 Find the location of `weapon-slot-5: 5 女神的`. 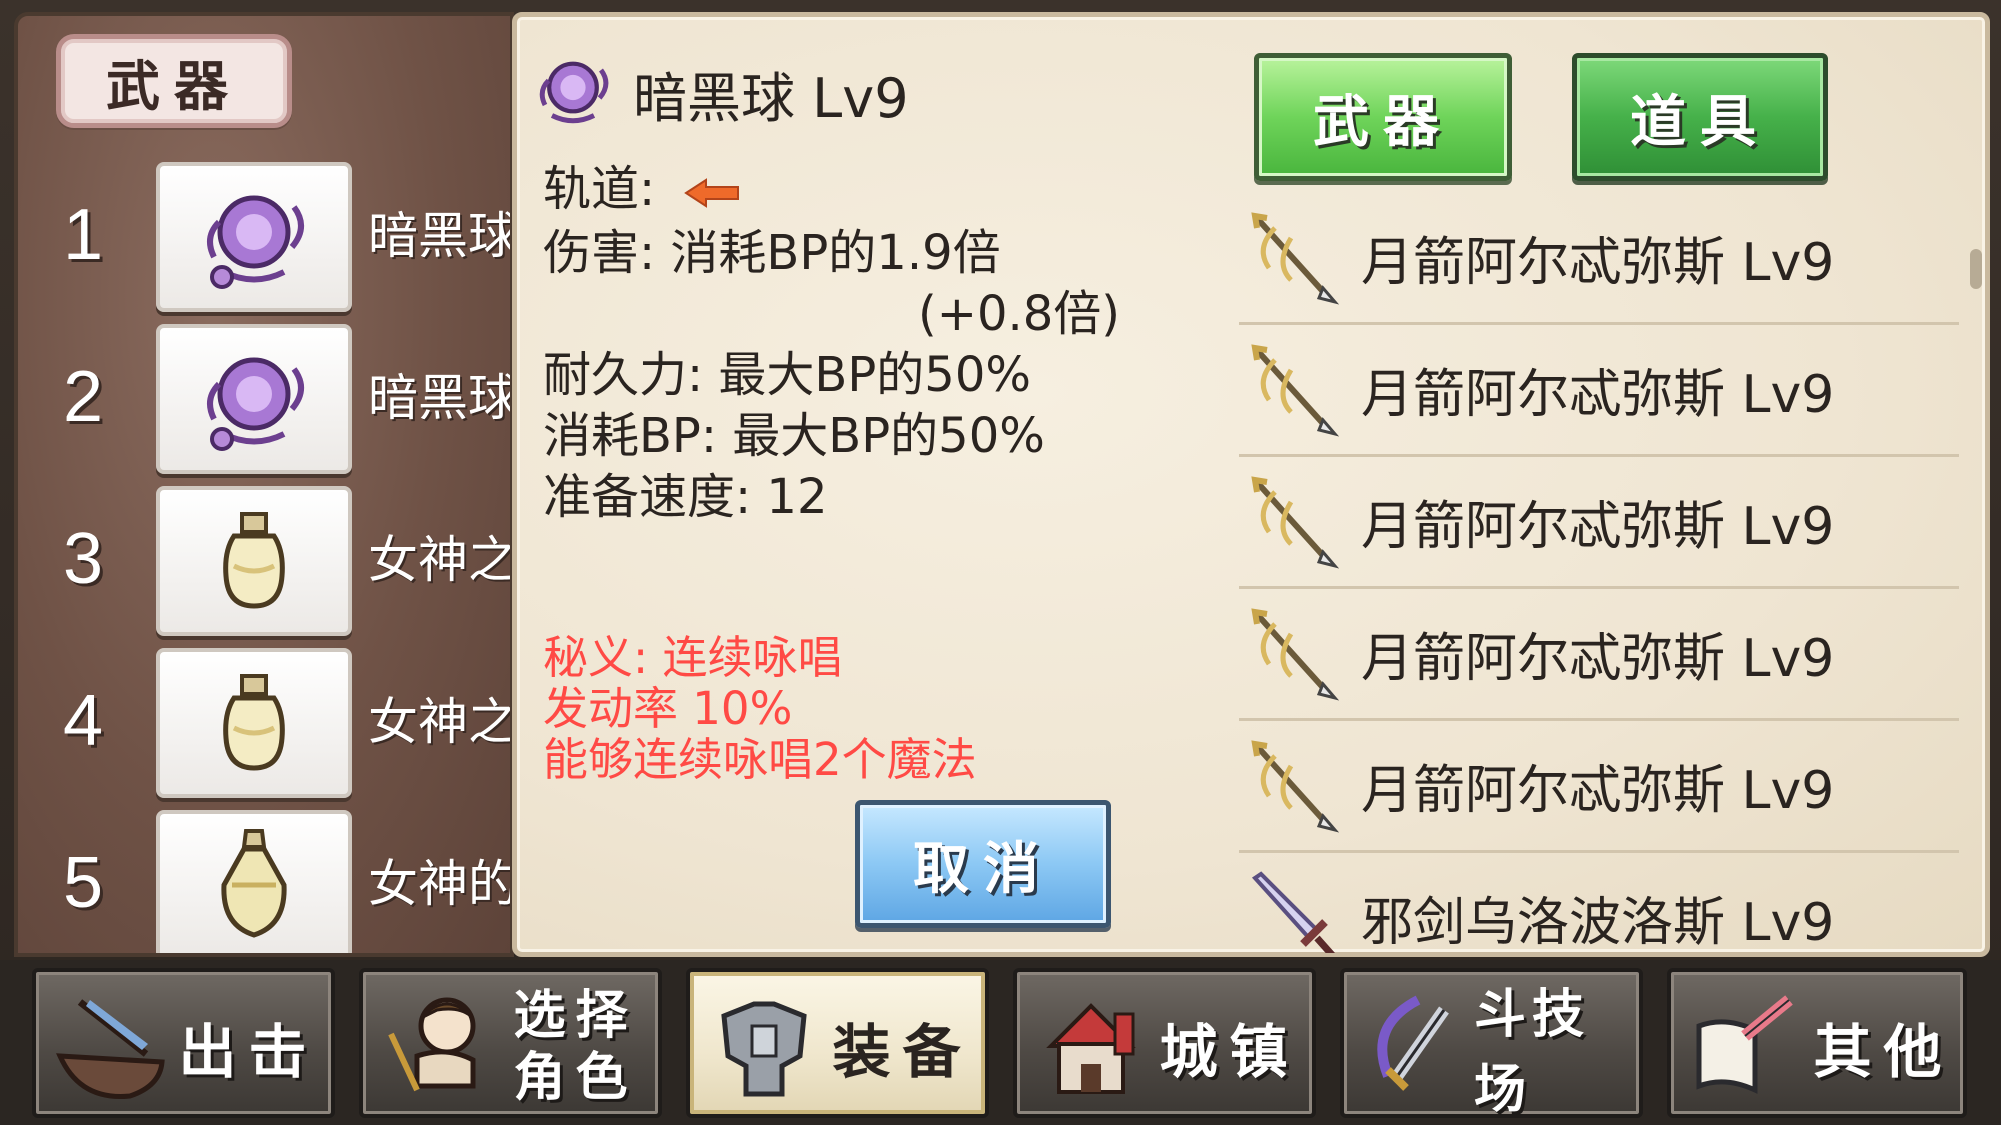

weapon-slot-5: 5 女神的 is located at coordinates (266, 878).